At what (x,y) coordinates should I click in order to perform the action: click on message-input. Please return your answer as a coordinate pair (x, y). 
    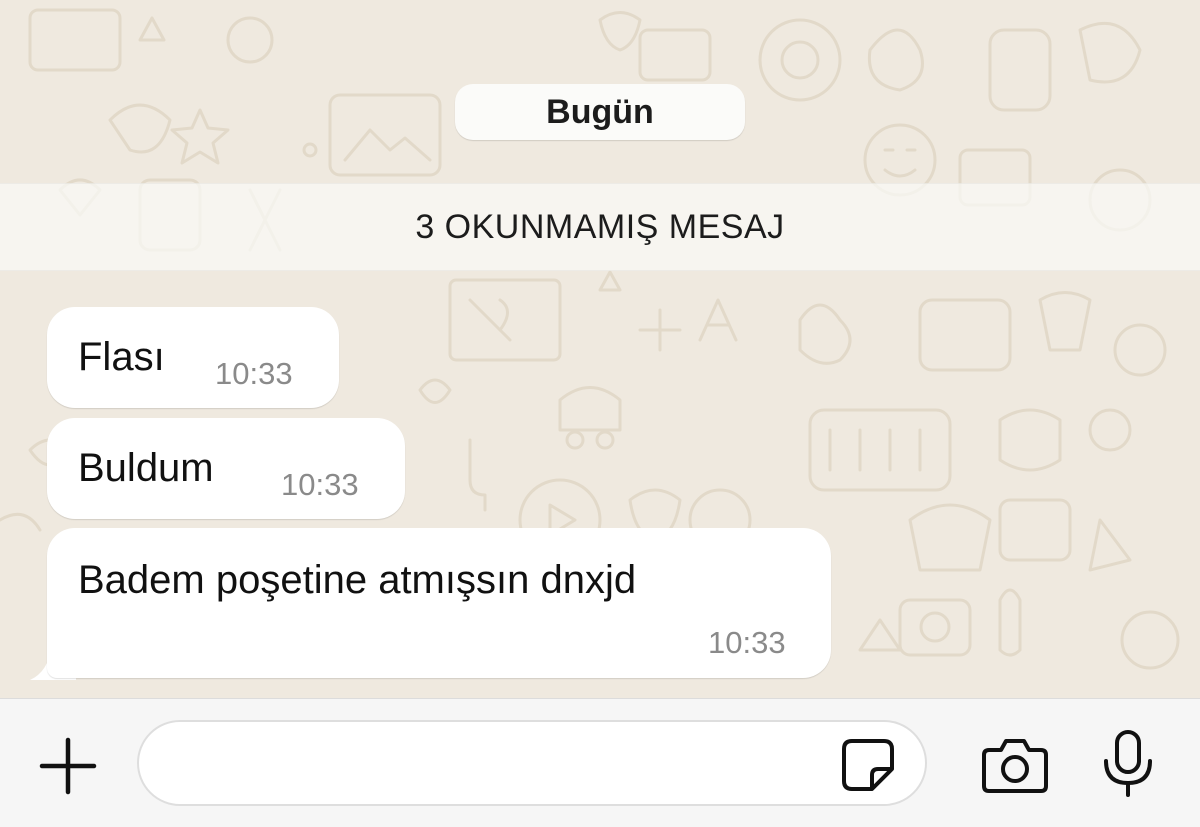
    Looking at the image, I should click on (532, 763).